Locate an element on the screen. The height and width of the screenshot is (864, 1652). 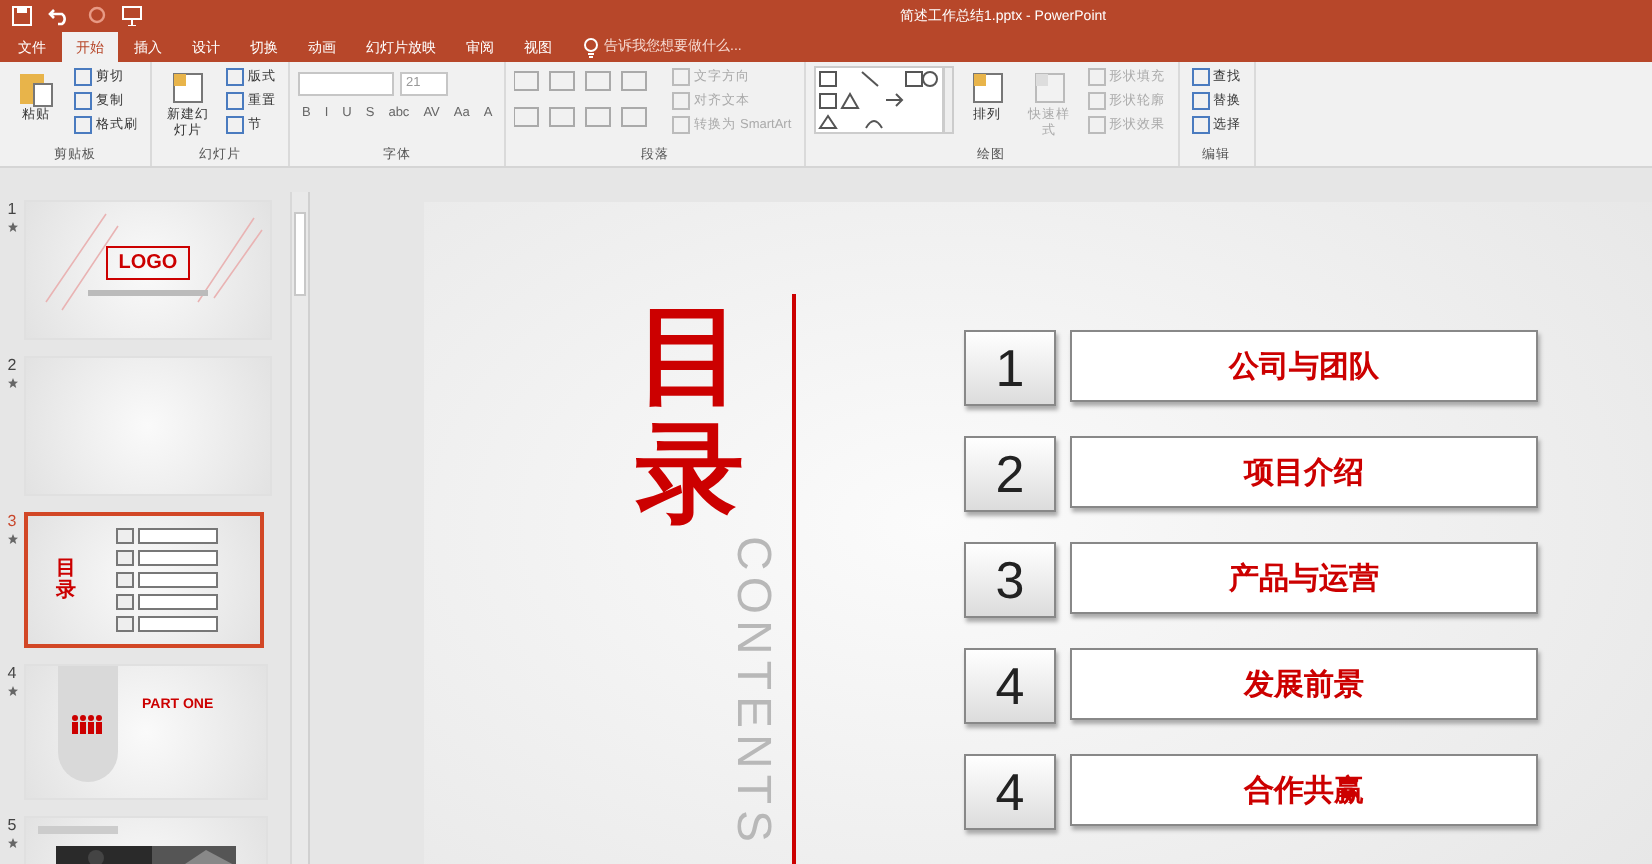
slide-thumbnail: 目录 is located at coordinates (144, 580).